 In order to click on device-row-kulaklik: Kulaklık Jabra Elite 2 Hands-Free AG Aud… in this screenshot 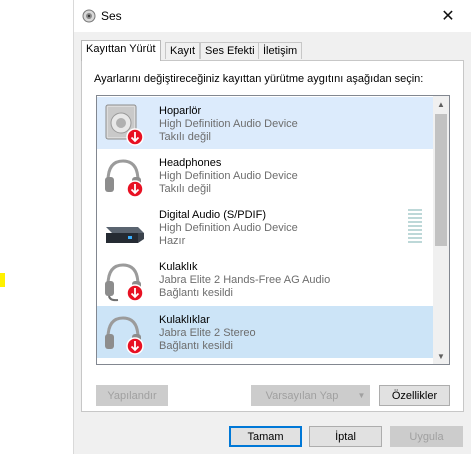, I will do `click(266, 279)`.